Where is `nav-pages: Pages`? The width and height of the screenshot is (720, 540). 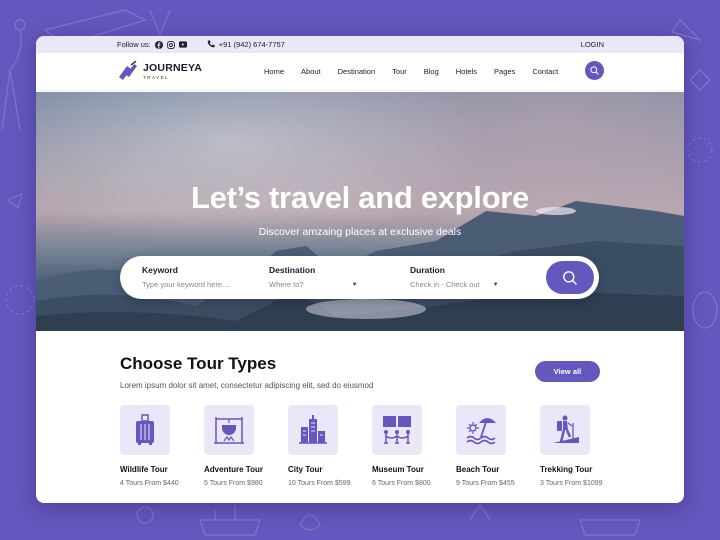 nav-pages: Pages is located at coordinates (504, 71).